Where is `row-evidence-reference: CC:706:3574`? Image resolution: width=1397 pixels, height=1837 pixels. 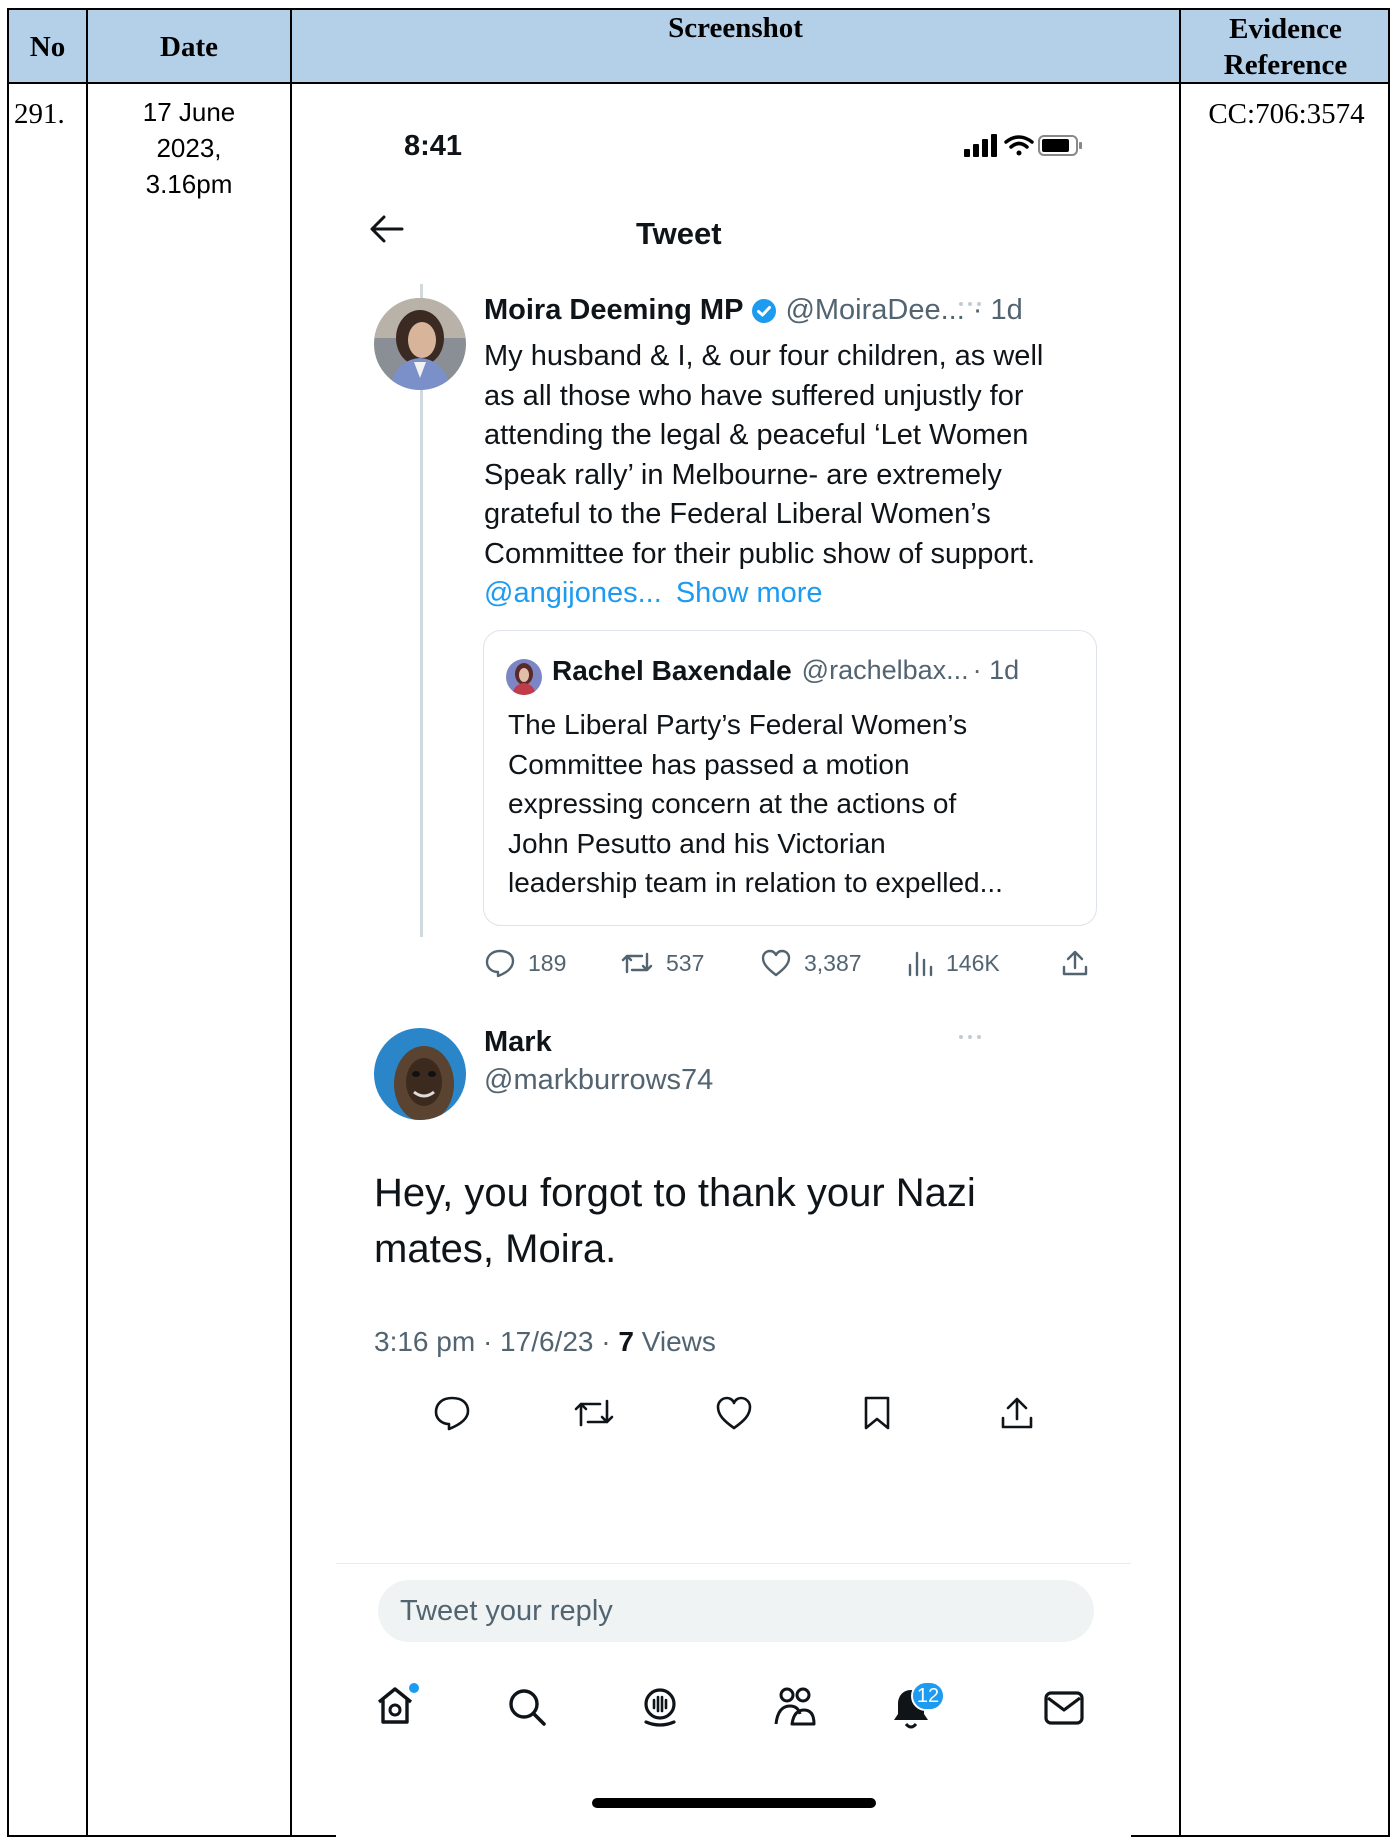 row-evidence-reference: CC:706:3574 is located at coordinates (1286, 114).